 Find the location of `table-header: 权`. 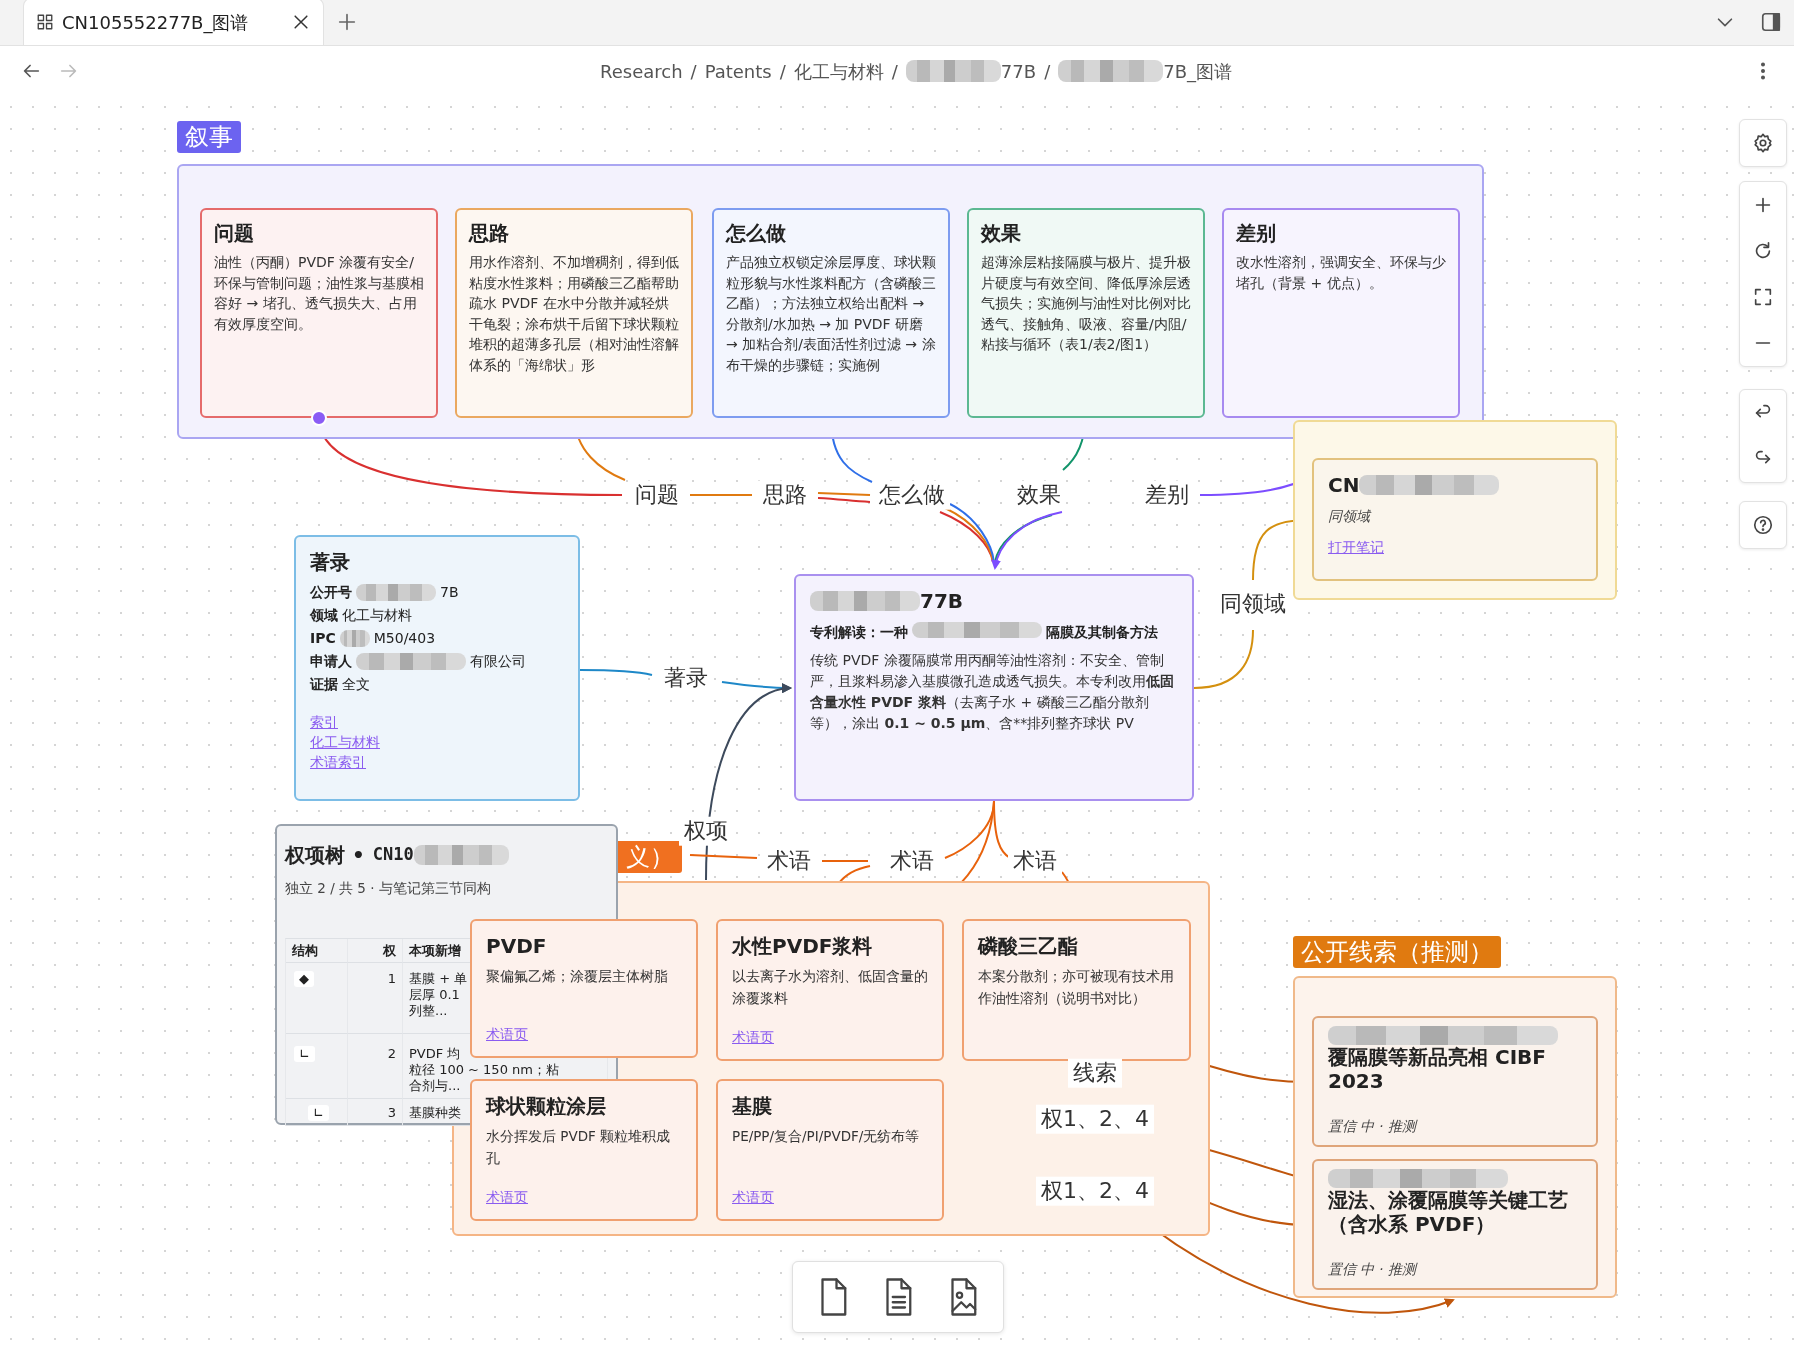

table-header: 权 is located at coordinates (375, 951).